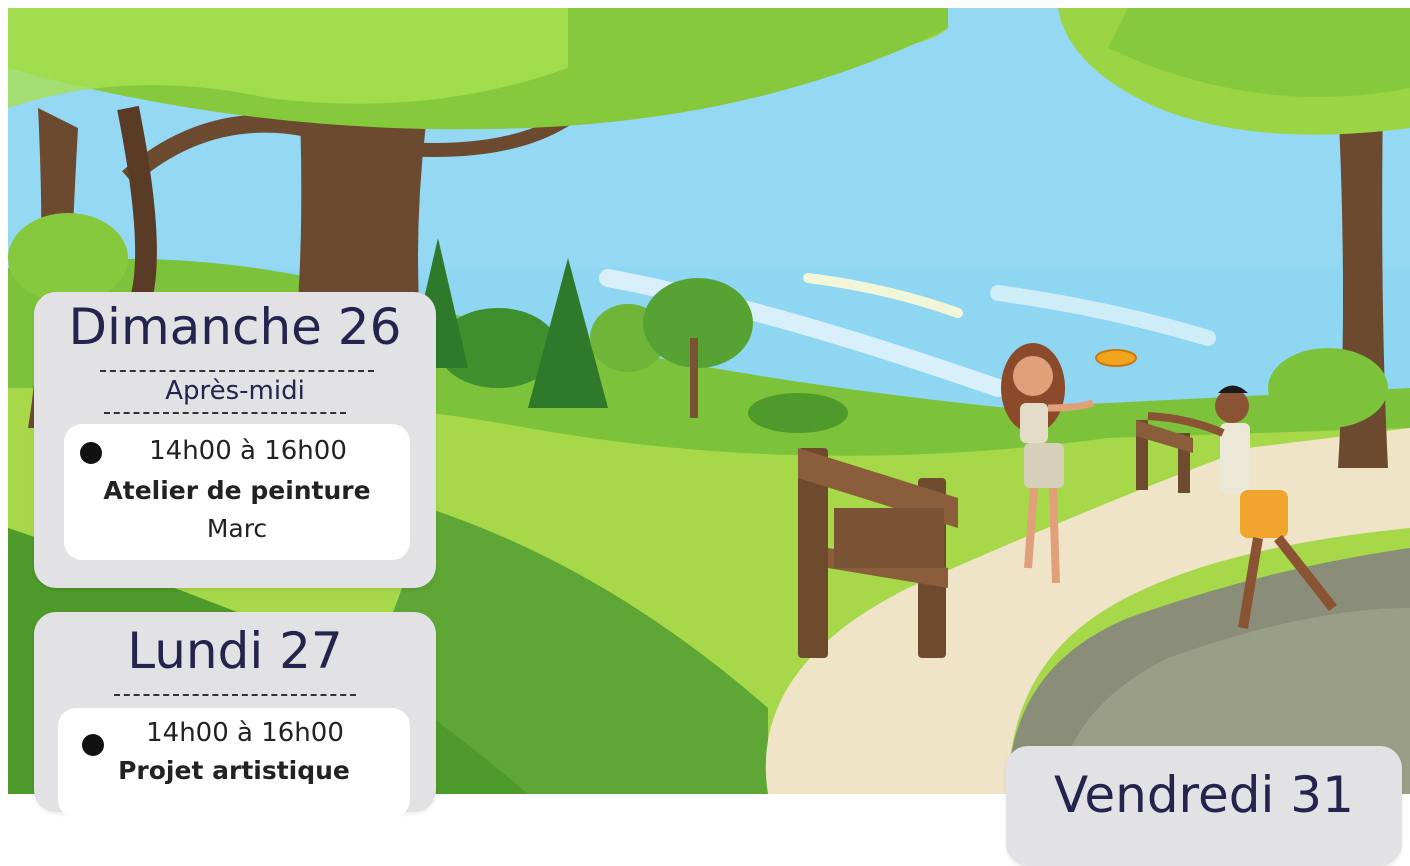 Image resolution: width=1410 pixels, height=866 pixels. Describe the element at coordinates (237, 528) in the screenshot. I see `event-host: Marc` at that location.